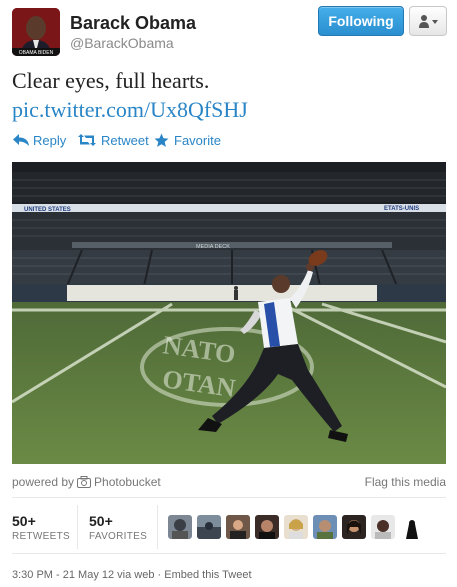  I want to click on retweets-count: 50+, so click(24, 521).